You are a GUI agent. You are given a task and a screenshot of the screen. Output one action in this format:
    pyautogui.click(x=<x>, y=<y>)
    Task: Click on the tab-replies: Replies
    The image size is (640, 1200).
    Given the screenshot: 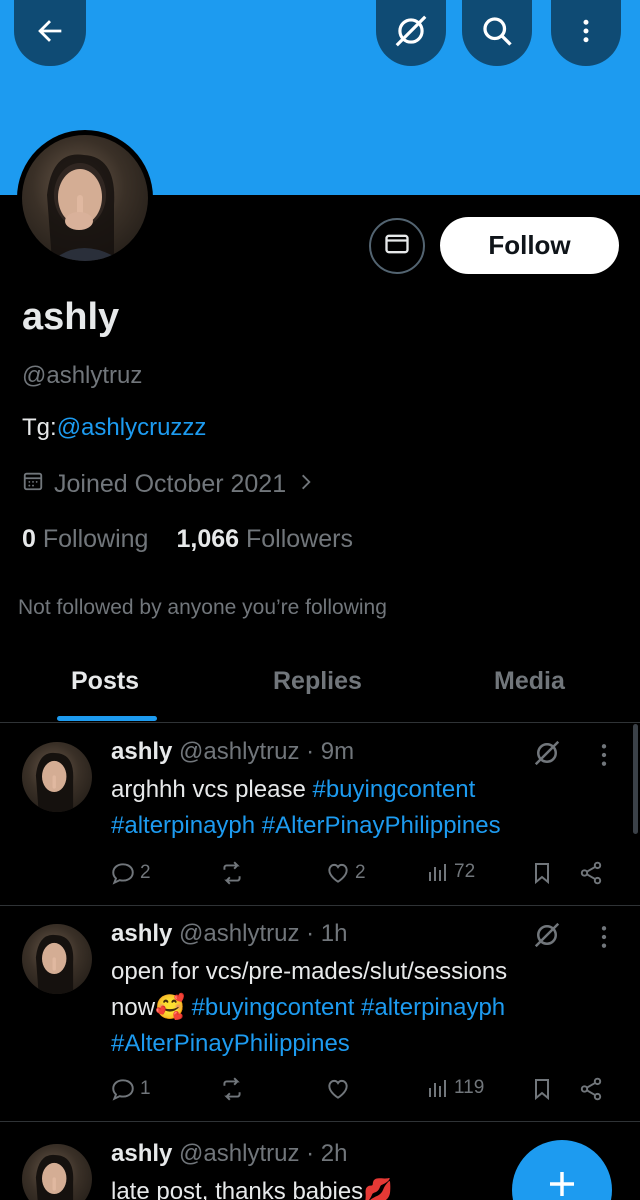 What is the action you would take?
    pyautogui.click(x=317, y=681)
    